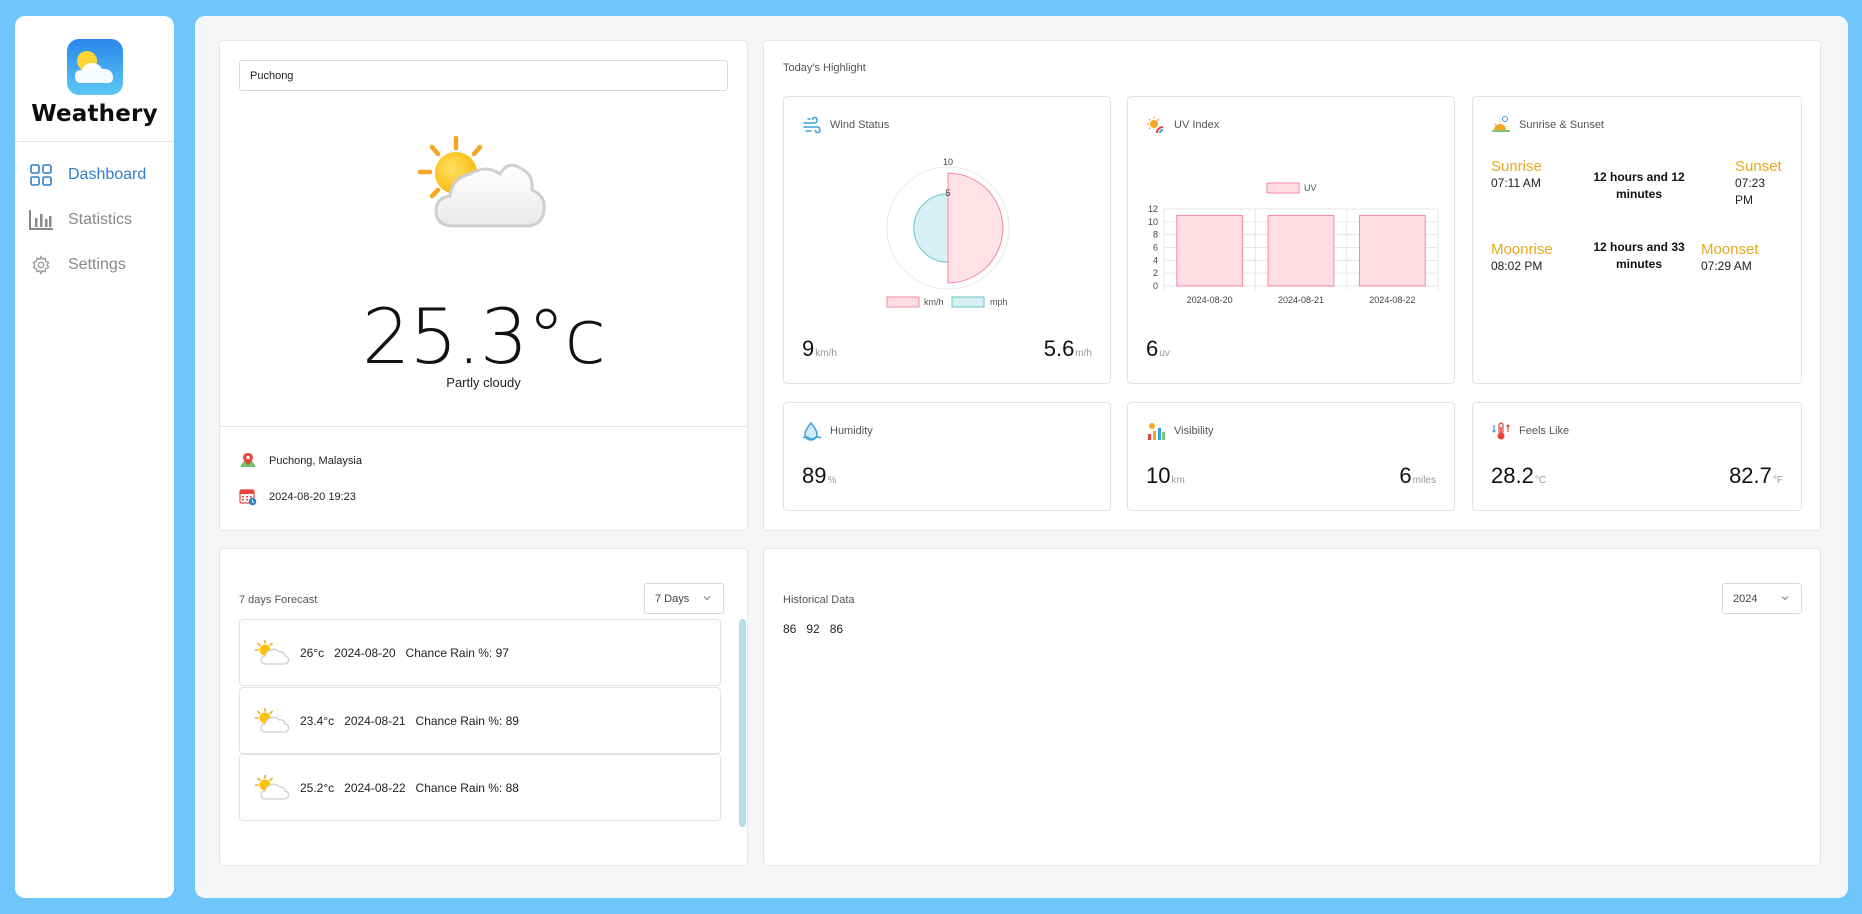 The image size is (1862, 914). I want to click on forecast-item: 25.2°c 2024-08-22 Chance Rain %: 88, so click(480, 787).